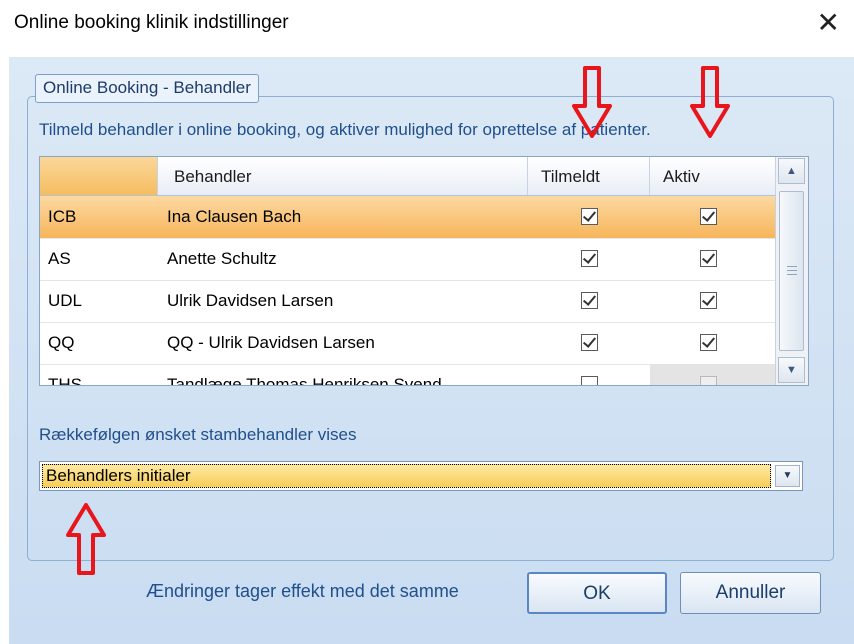 Image resolution: width=854 pixels, height=644 pixels. Describe the element at coordinates (597, 593) in the screenshot. I see `ok-button: OK` at that location.